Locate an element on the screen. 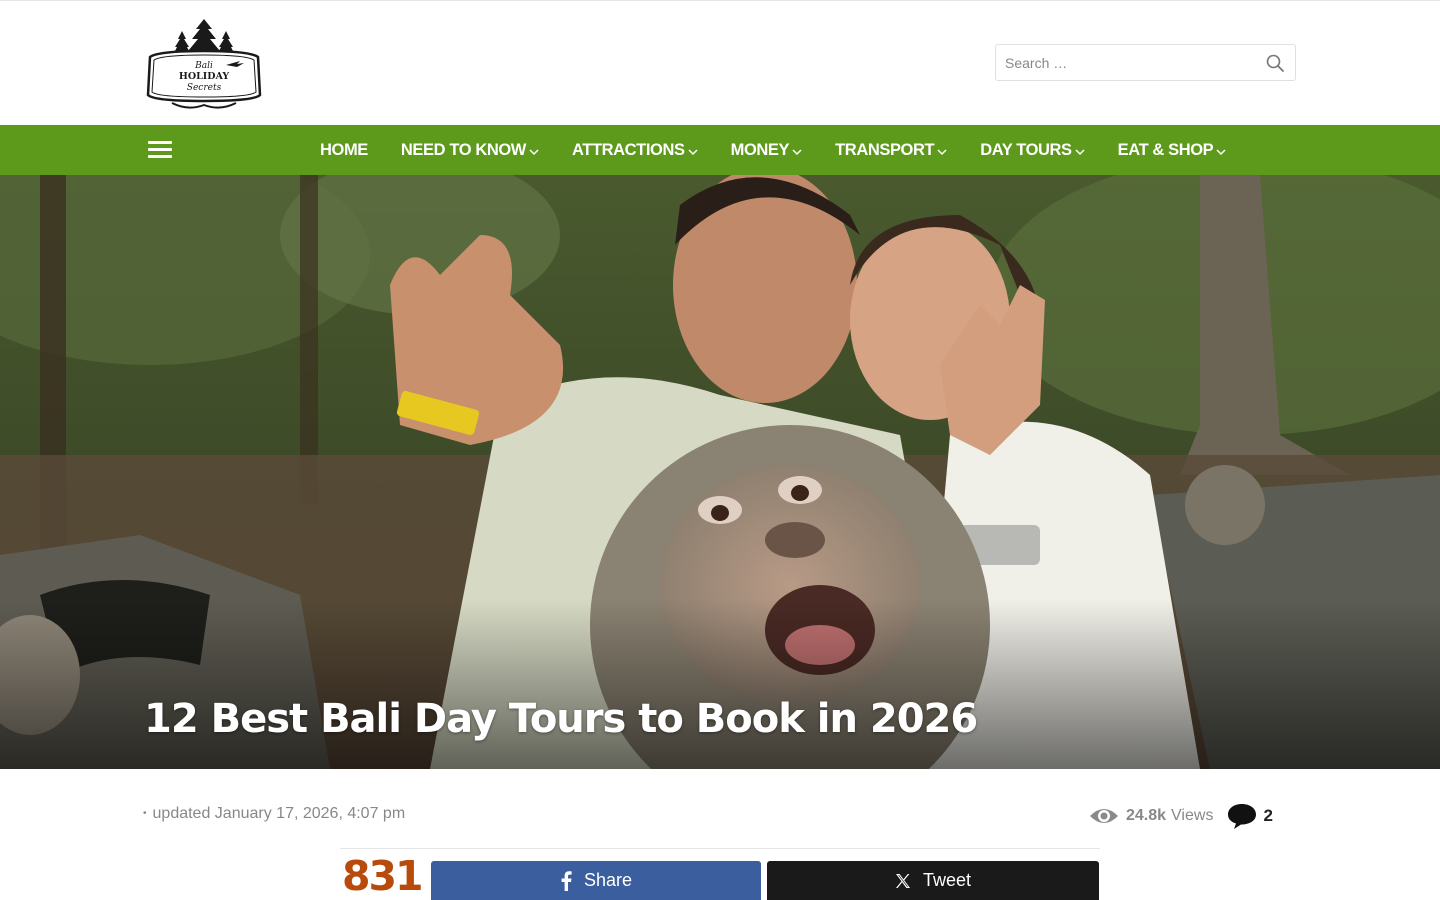 This screenshot has height=900, width=1440. search-icon is located at coordinates (1275, 63).